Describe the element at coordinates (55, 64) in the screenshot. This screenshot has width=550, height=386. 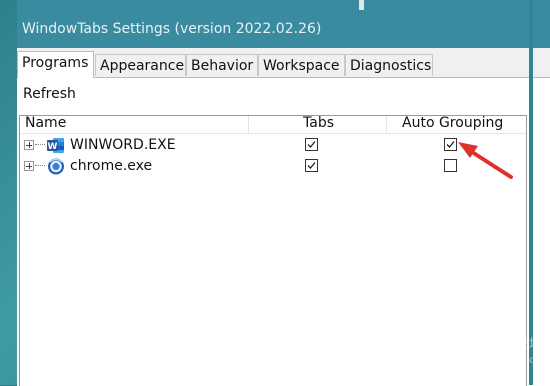
I see `tab-programs: Programs` at that location.